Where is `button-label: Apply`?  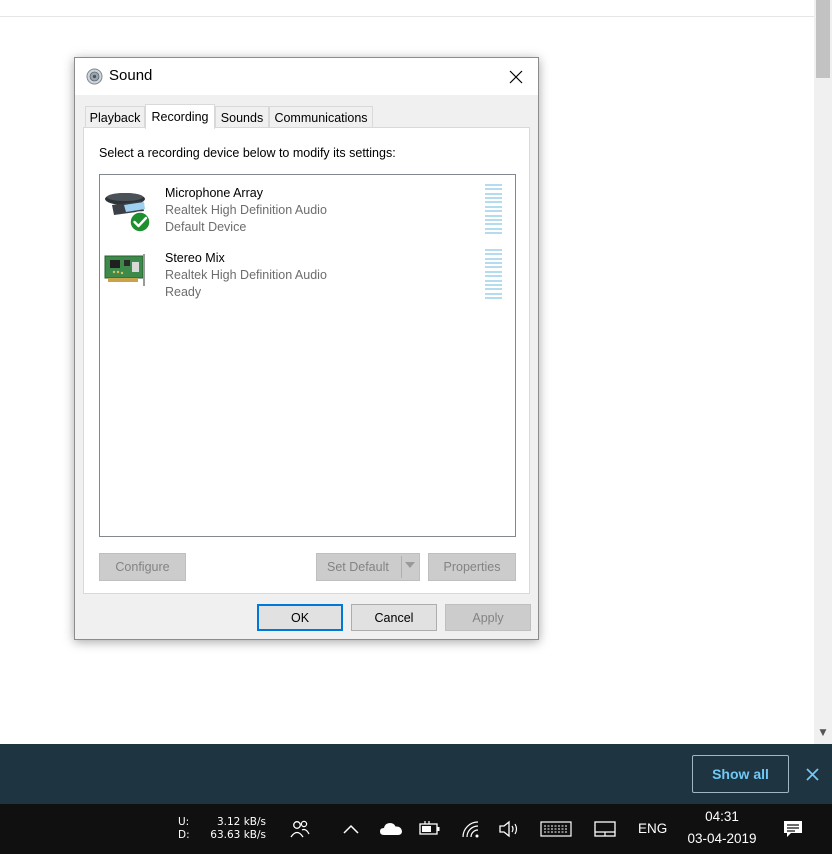 button-label: Apply is located at coordinates (488, 617).